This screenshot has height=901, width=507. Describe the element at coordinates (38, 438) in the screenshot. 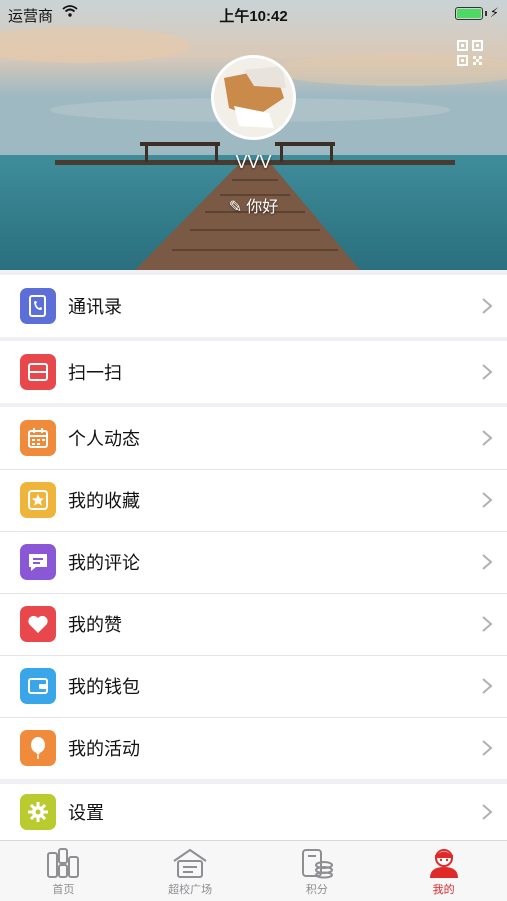

I see `calendar-icon` at that location.